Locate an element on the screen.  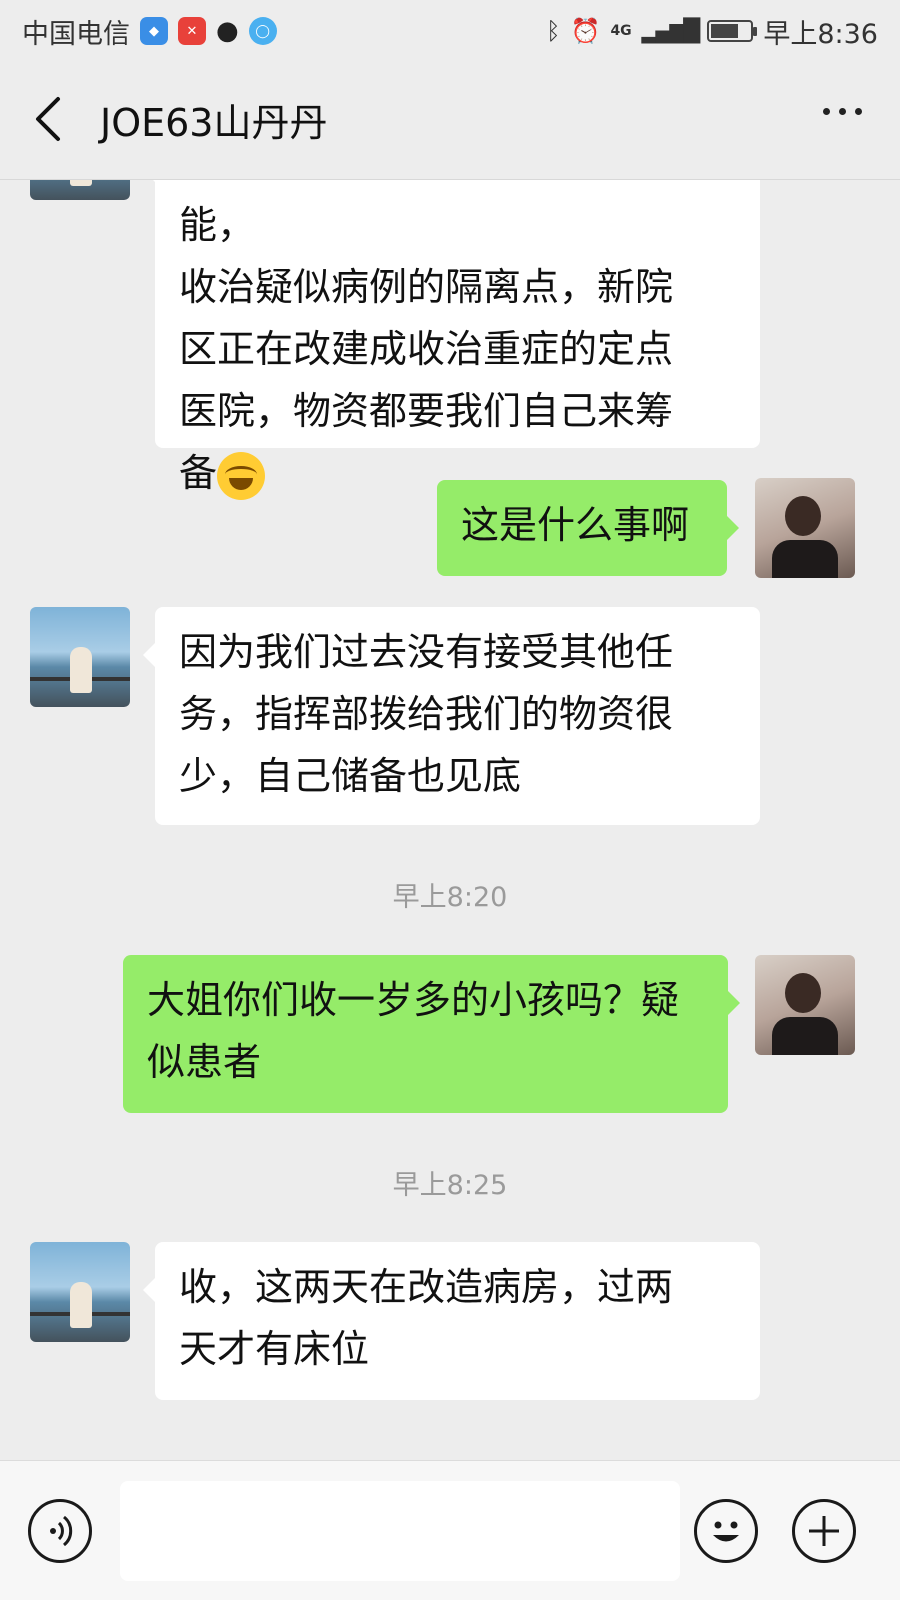
bluetooth-icon: ᛒ is located at coordinates (553, 31).